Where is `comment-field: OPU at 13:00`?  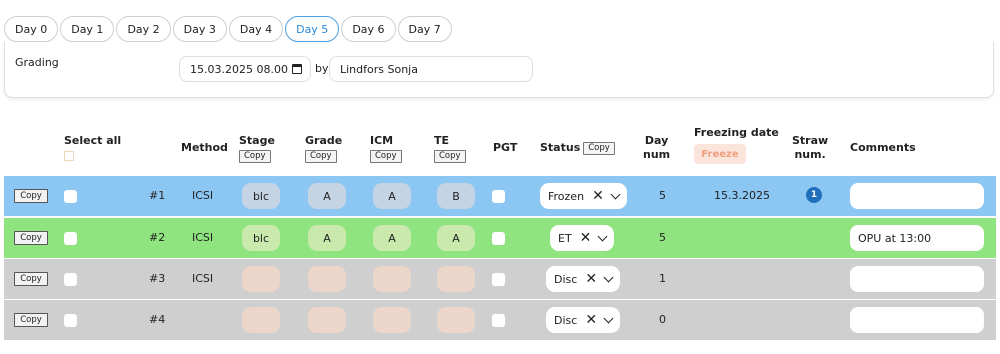 comment-field: OPU at 13:00 is located at coordinates (917, 238).